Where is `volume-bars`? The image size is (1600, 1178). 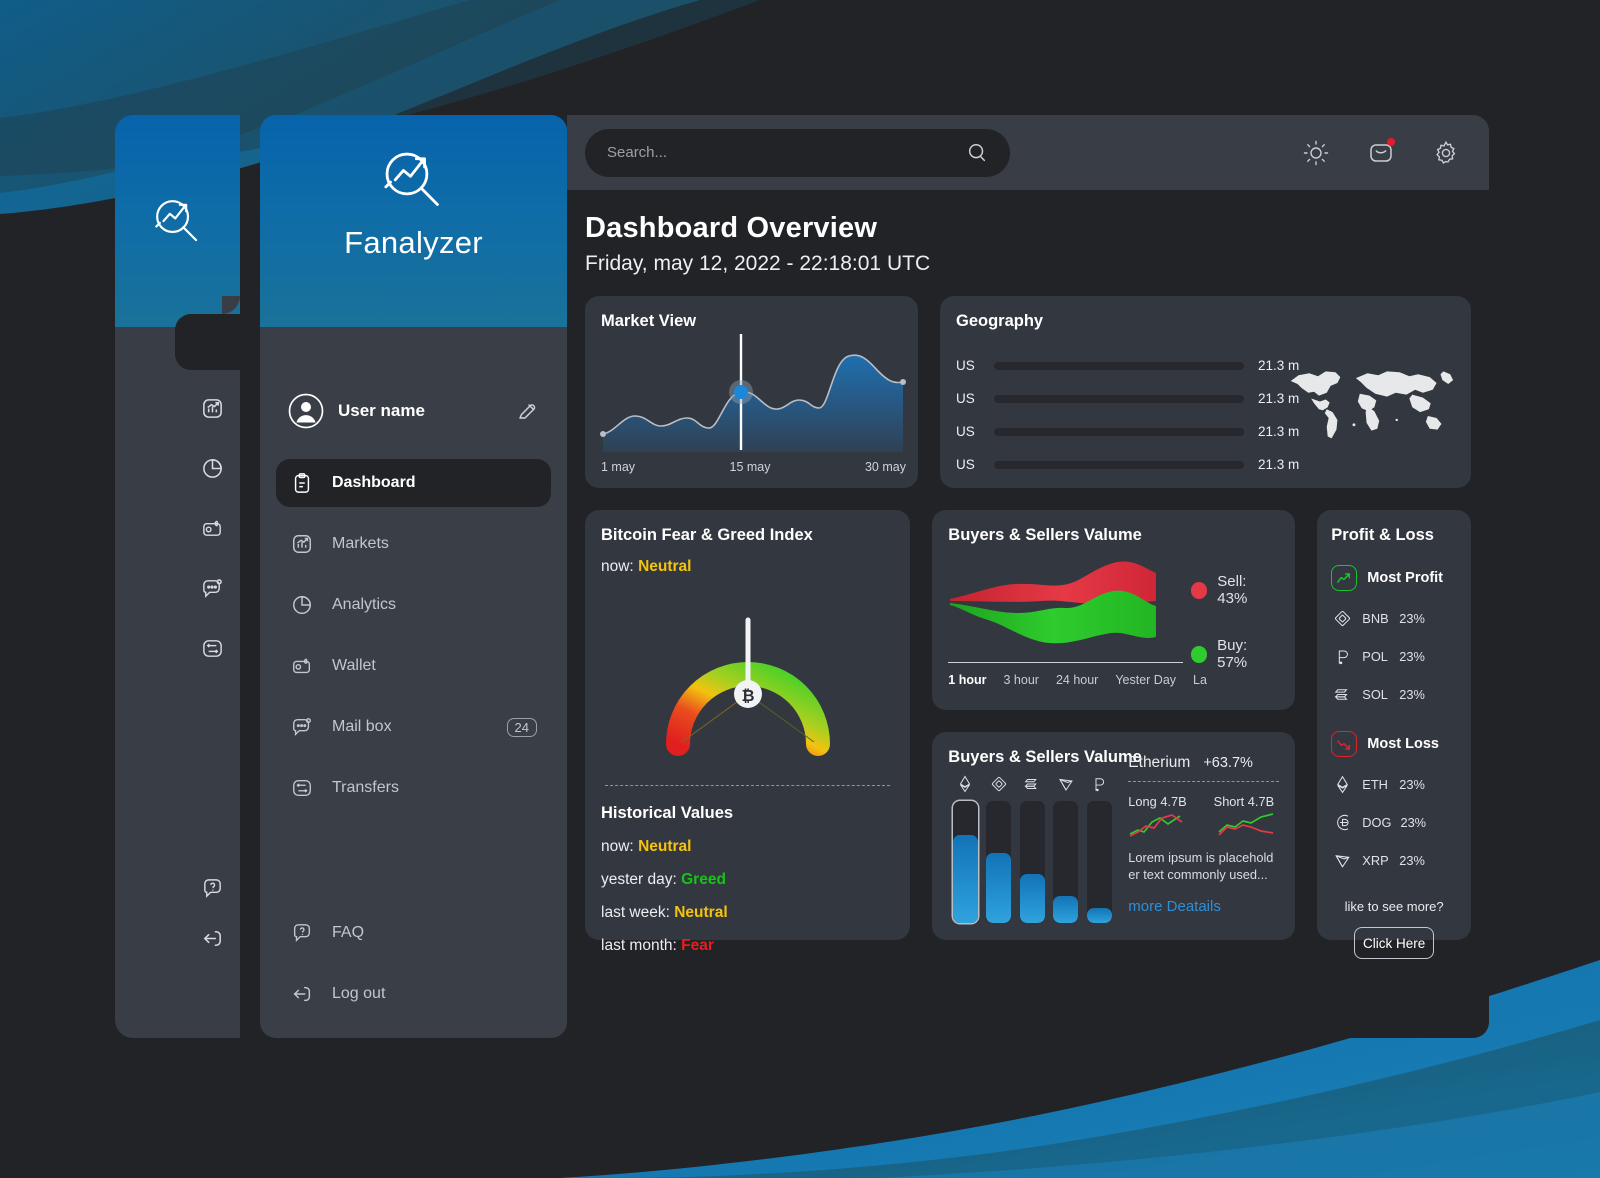
volume-bars is located at coordinates (1032, 862).